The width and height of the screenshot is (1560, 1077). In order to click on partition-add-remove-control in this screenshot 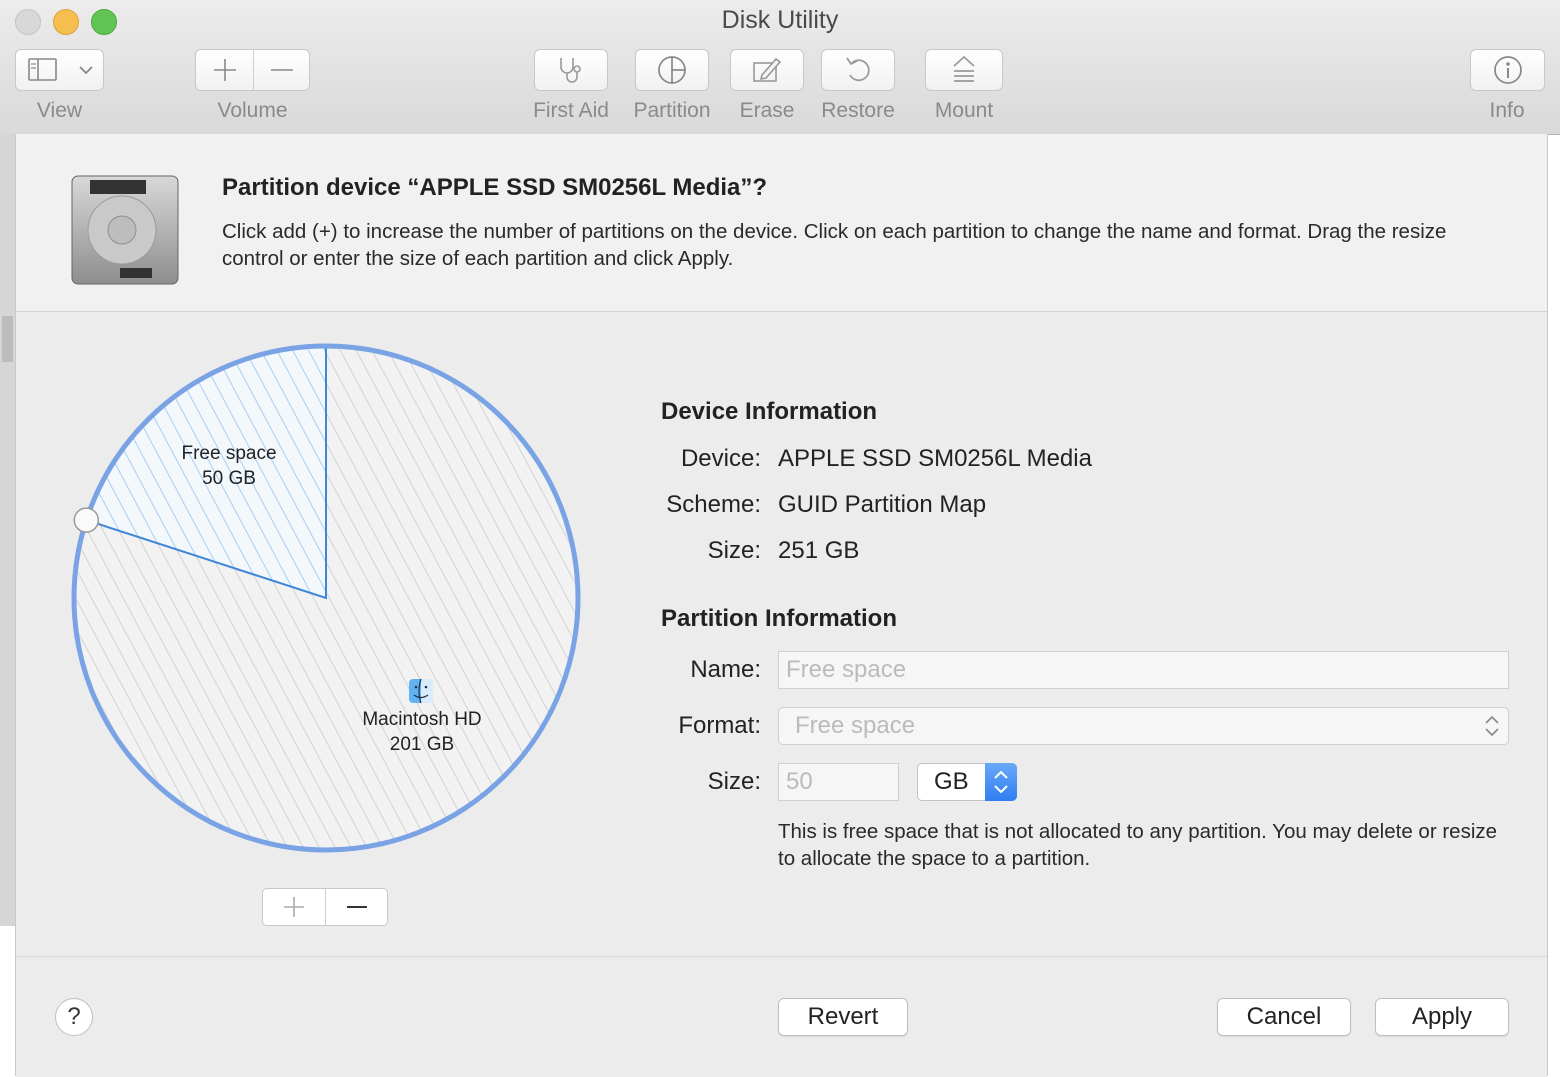, I will do `click(325, 907)`.